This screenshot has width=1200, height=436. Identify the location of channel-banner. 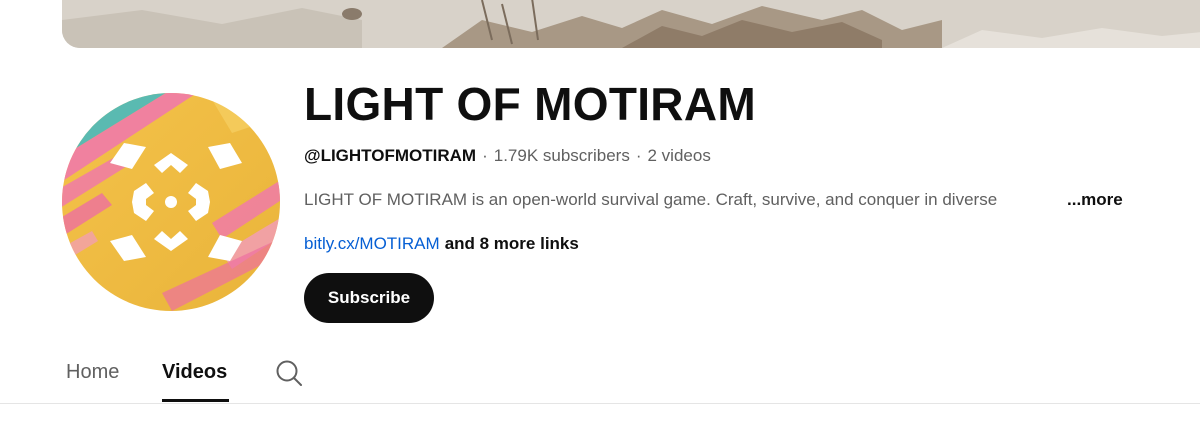
(631, 24).